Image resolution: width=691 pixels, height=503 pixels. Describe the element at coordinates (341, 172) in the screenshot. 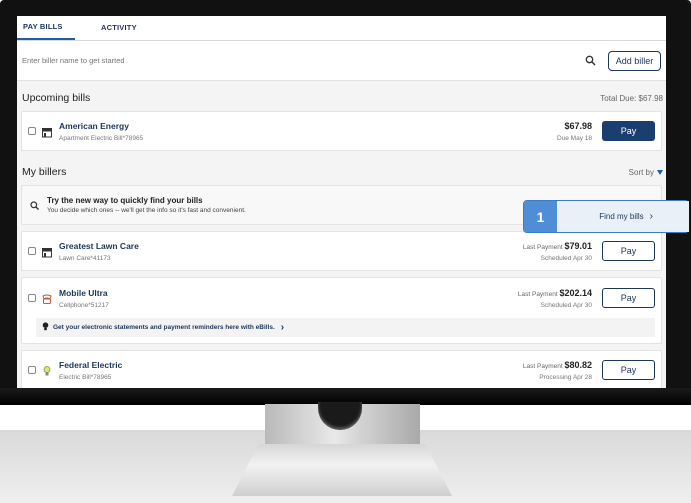

I see `my-billers-header: My billers Sort by` at that location.